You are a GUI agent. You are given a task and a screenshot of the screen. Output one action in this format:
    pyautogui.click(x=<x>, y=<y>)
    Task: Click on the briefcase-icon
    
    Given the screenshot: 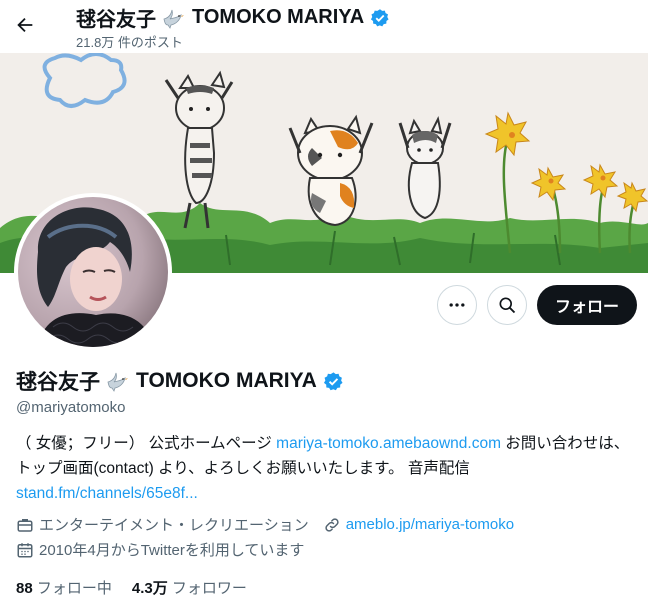 What is the action you would take?
    pyautogui.click(x=25, y=525)
    